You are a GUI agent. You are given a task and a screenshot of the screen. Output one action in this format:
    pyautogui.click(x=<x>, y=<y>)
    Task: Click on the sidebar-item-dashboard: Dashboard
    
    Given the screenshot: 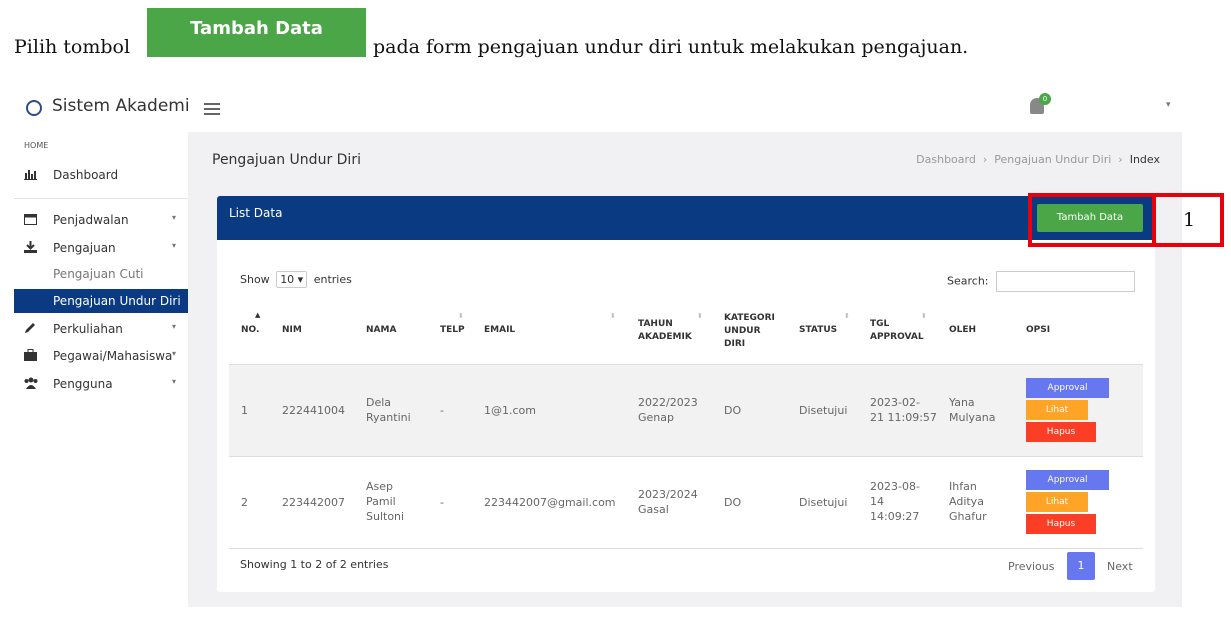 What is the action you would take?
    pyautogui.click(x=101, y=175)
    